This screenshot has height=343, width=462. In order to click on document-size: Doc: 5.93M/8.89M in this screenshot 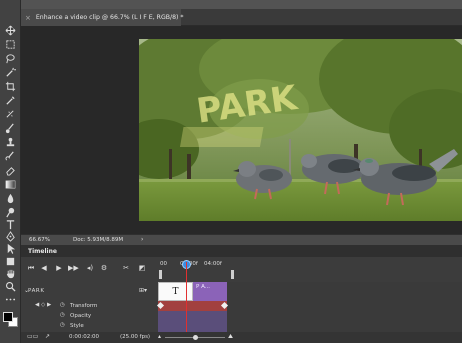, I will do `click(98, 240)`.